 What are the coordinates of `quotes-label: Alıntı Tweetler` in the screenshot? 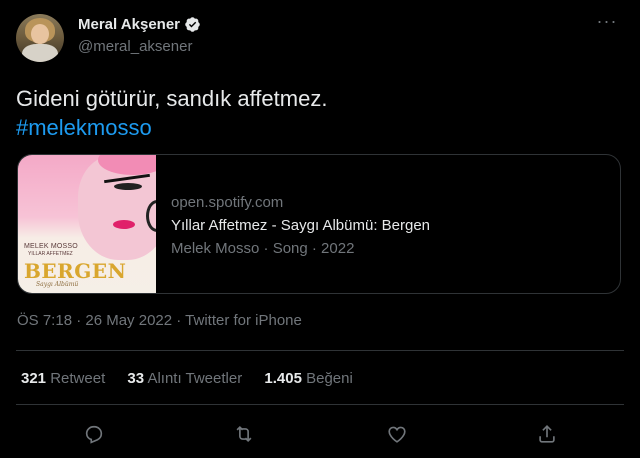 It's located at (195, 378).